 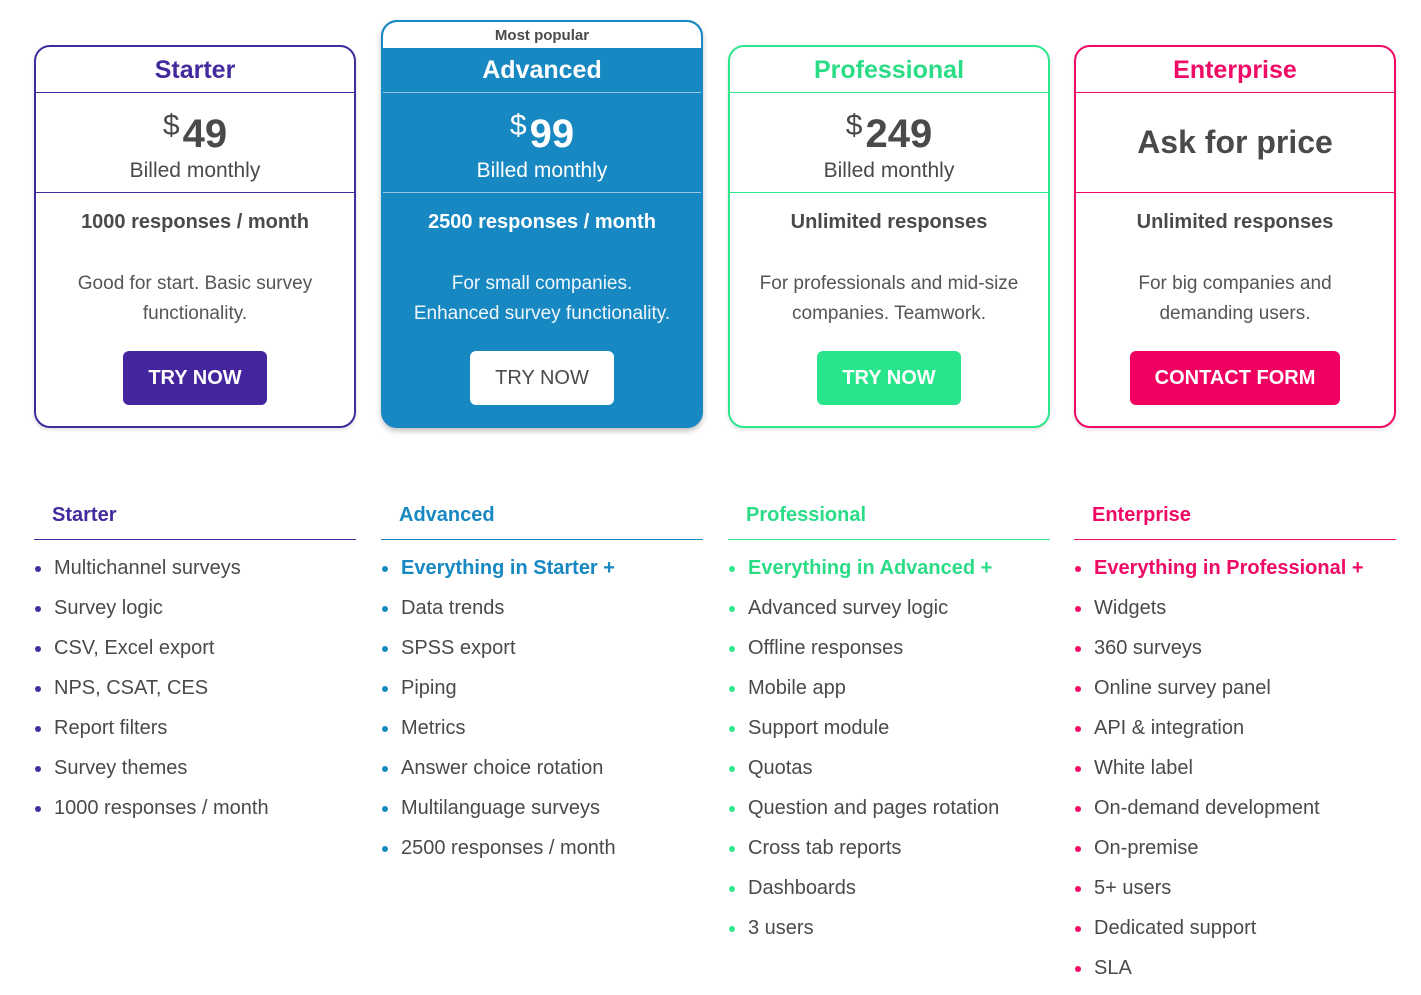 I want to click on feature-text: 3 users, so click(x=781, y=928).